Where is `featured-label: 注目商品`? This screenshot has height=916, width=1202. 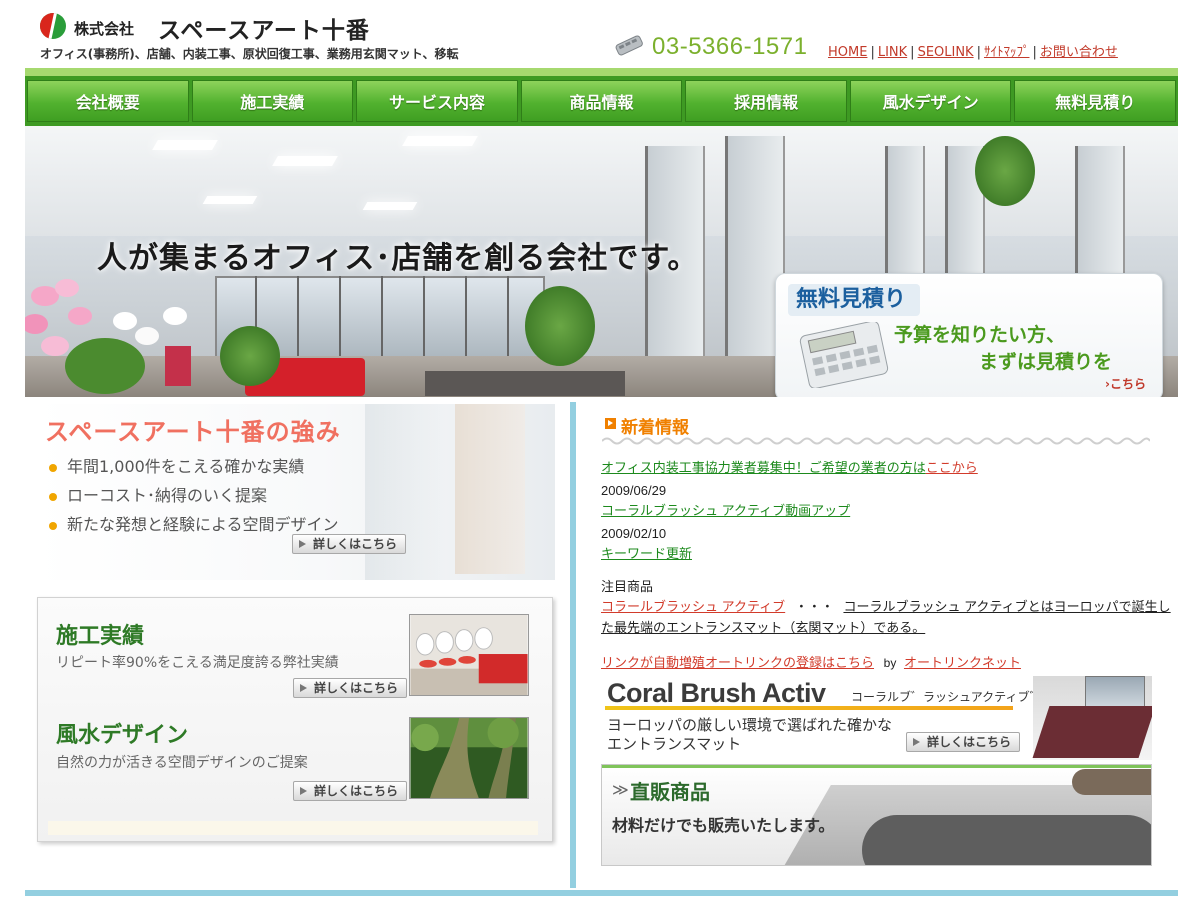 featured-label: 注目商品 is located at coordinates (627, 586).